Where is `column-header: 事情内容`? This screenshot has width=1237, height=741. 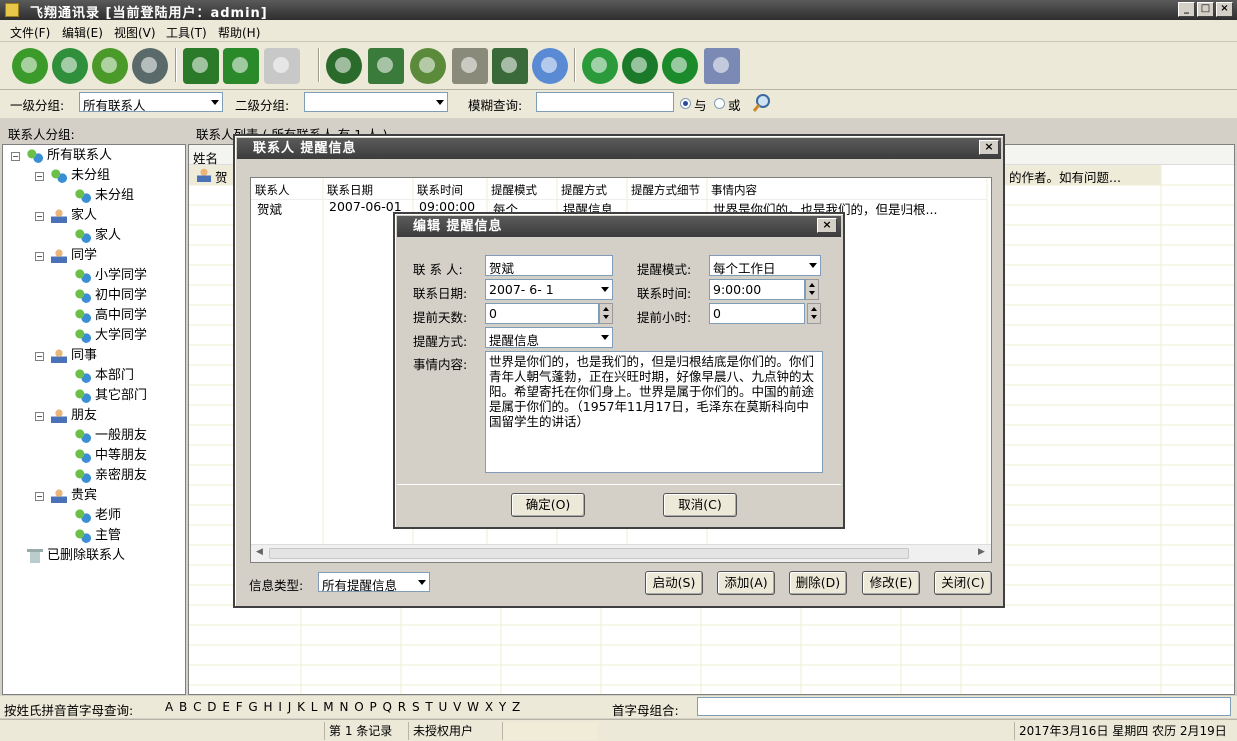
column-header: 事情内容 is located at coordinates (734, 190).